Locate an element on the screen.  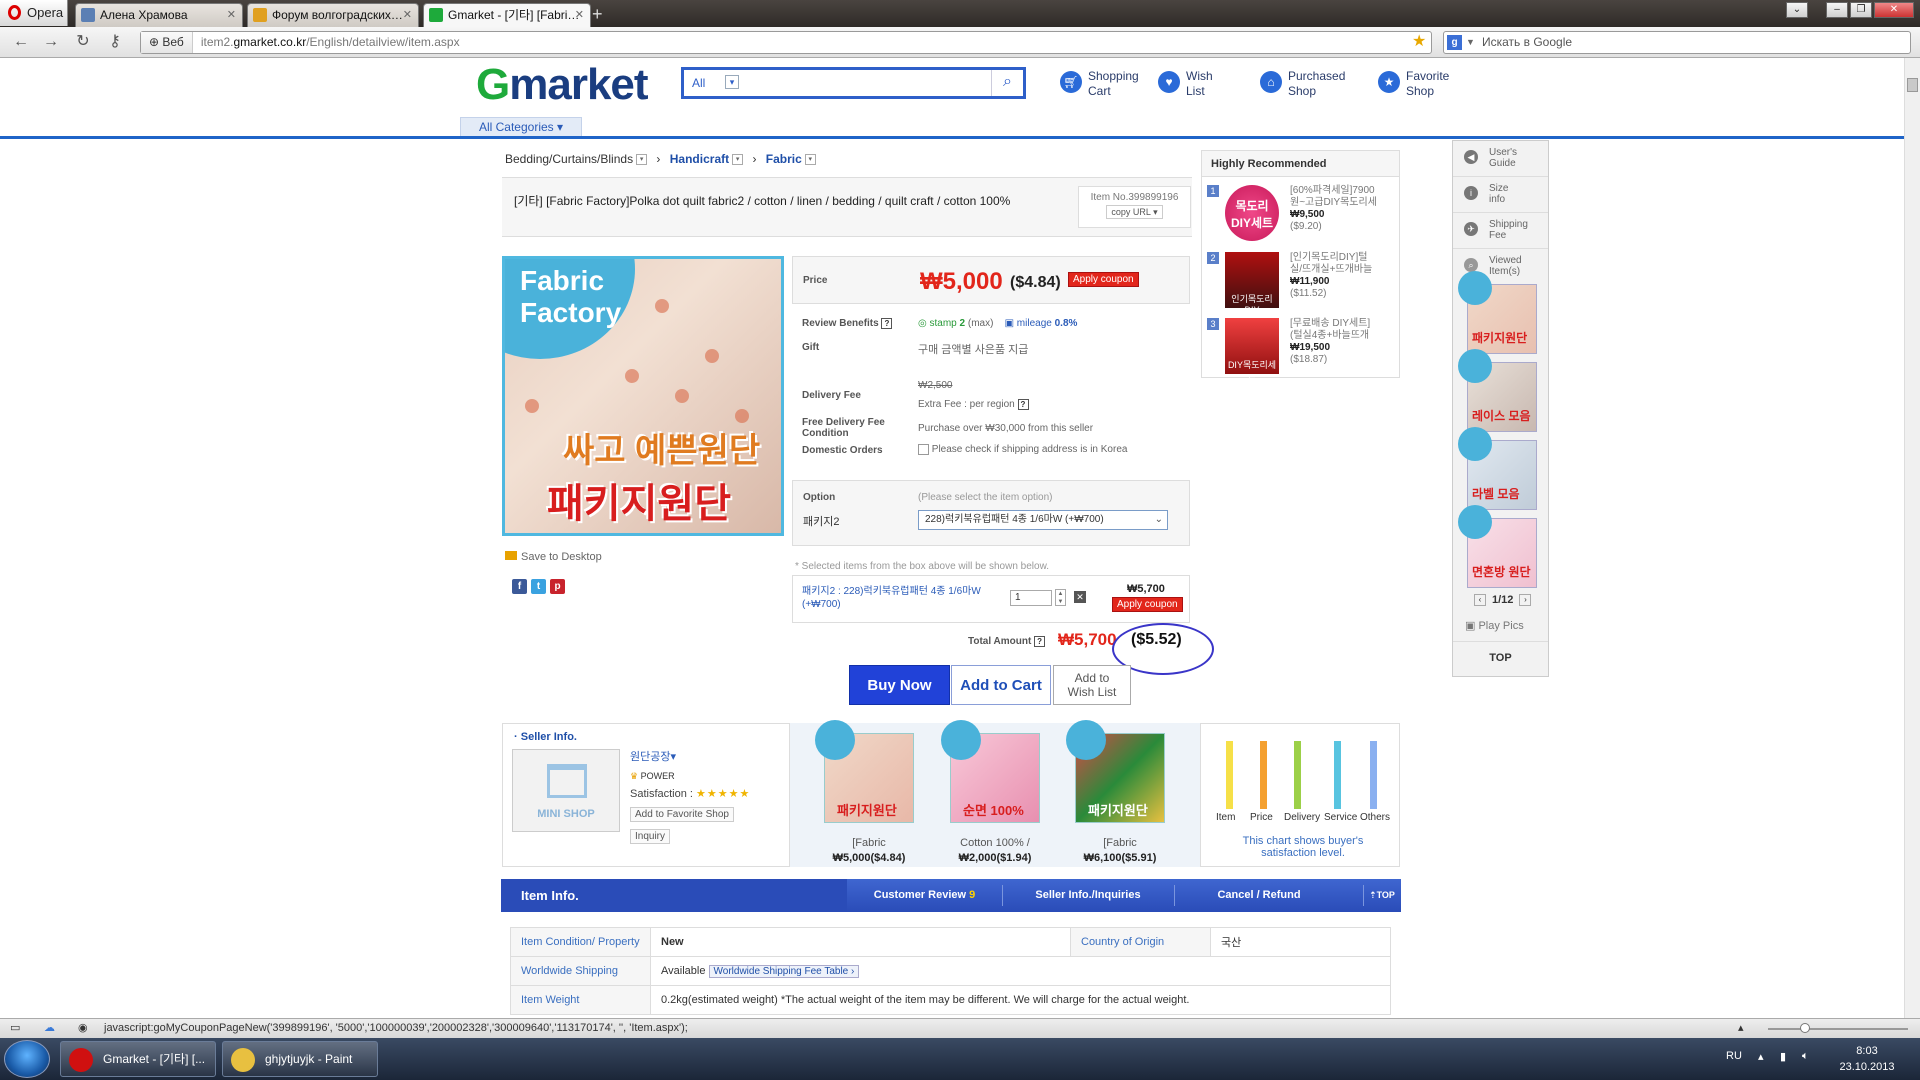
size-info-link: i Size info is located at coordinates (1500, 195).